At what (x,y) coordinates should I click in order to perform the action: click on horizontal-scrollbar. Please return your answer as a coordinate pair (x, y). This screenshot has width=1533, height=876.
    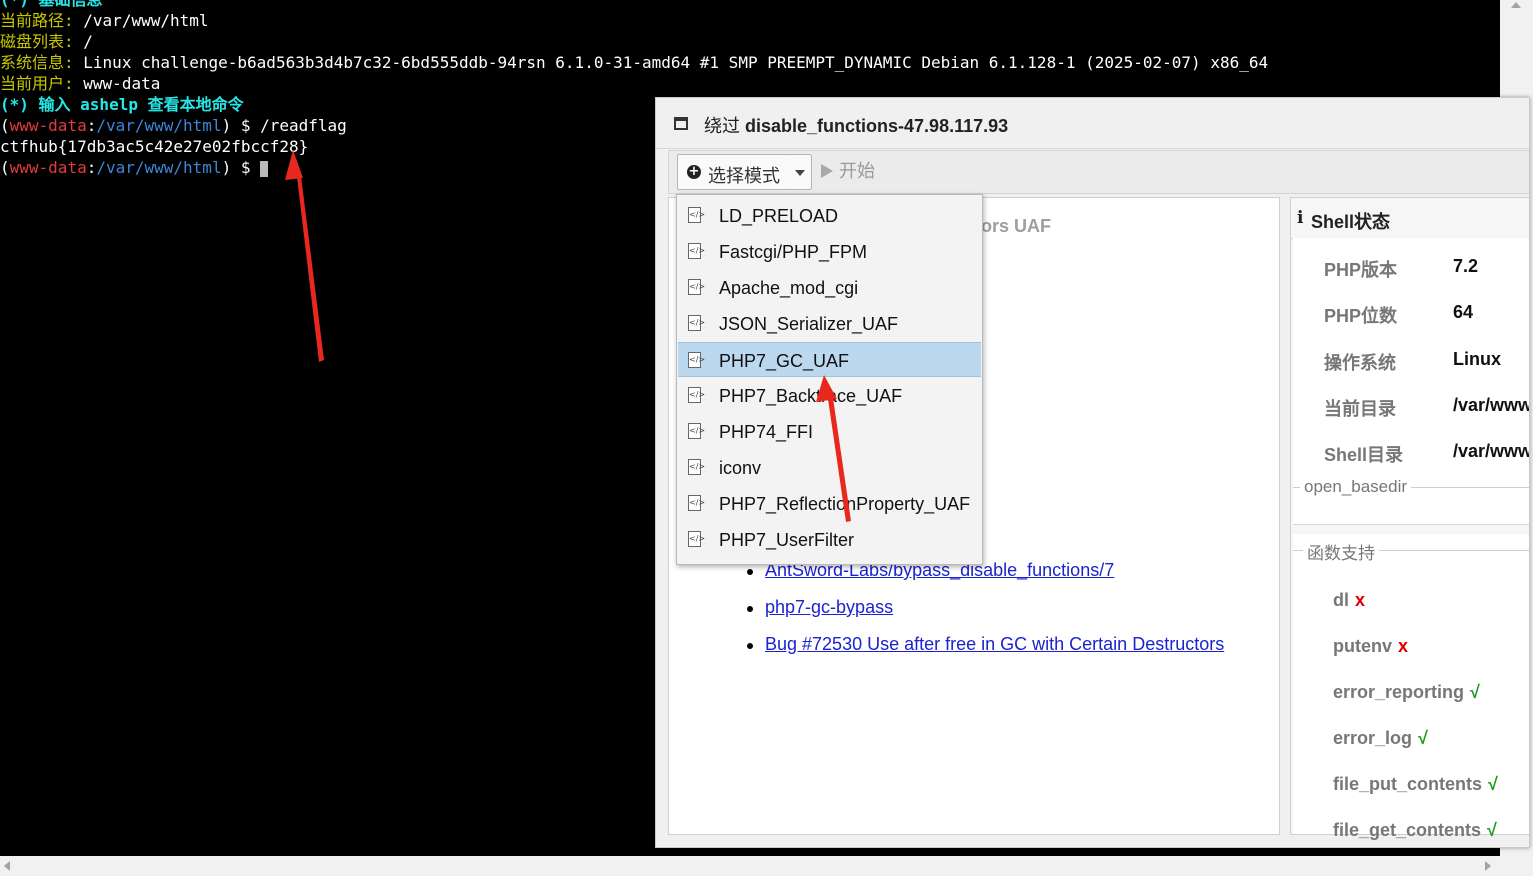
    Looking at the image, I should click on (766, 866).